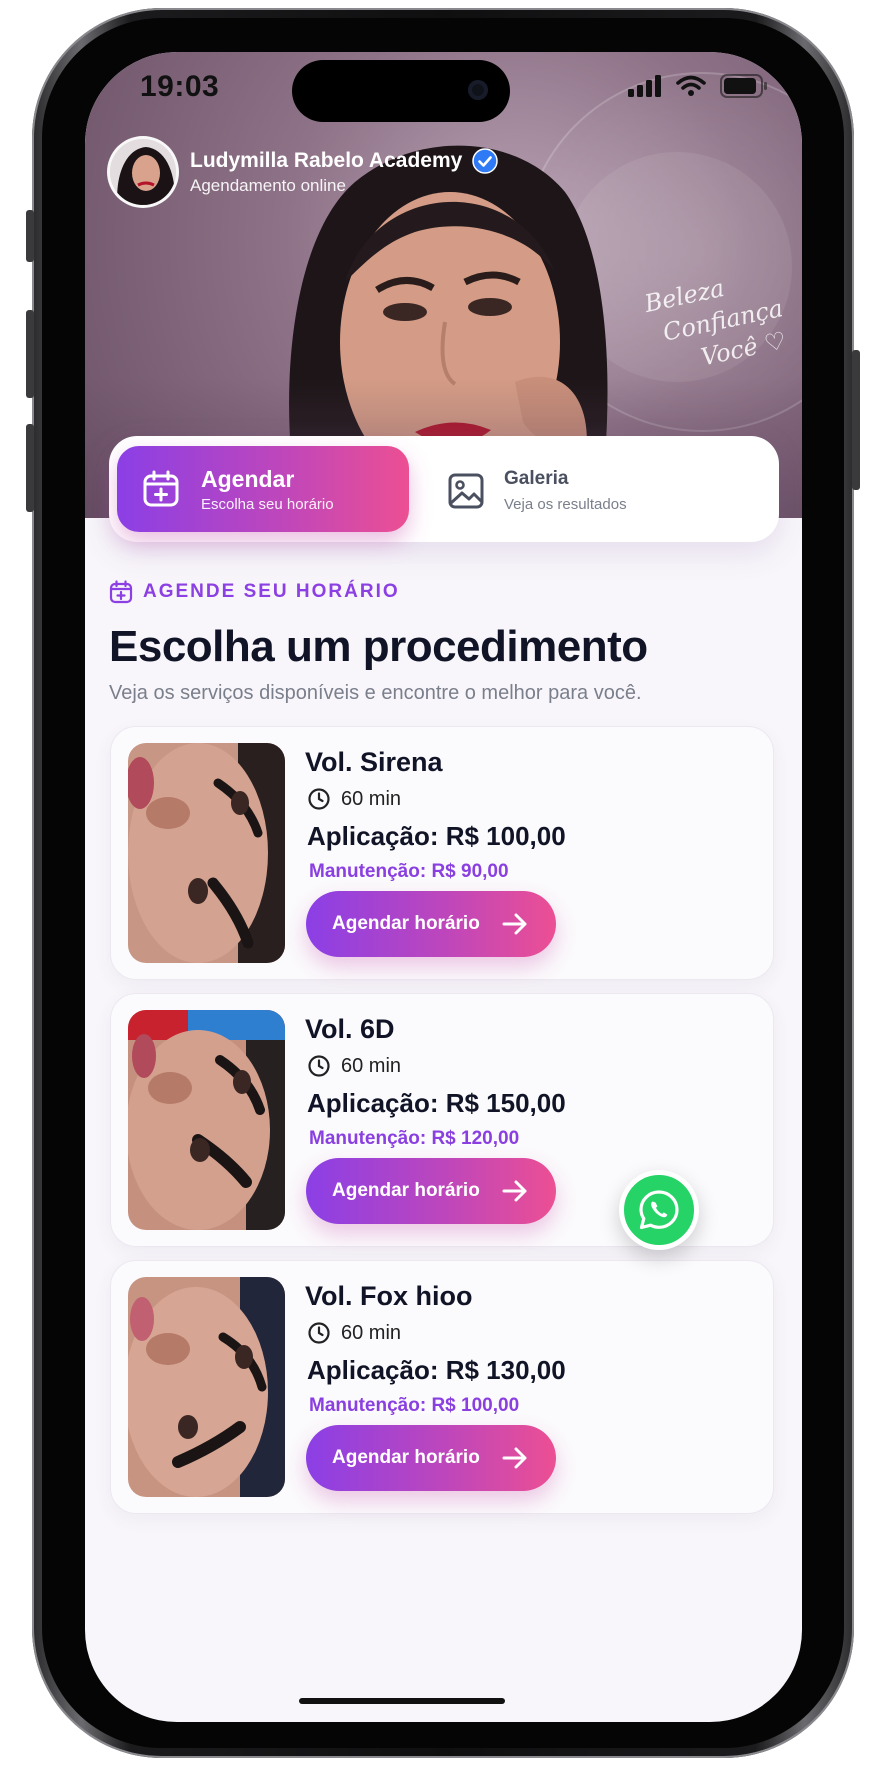  Describe the element at coordinates (248, 479) in the screenshot. I see `tab-title: Agendar` at that location.